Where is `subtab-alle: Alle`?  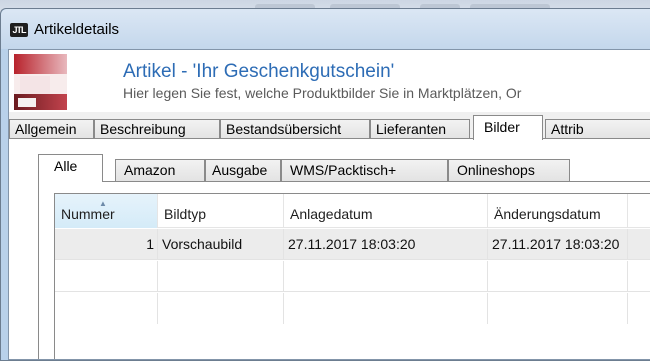
subtab-alle: Alle is located at coordinates (70, 168).